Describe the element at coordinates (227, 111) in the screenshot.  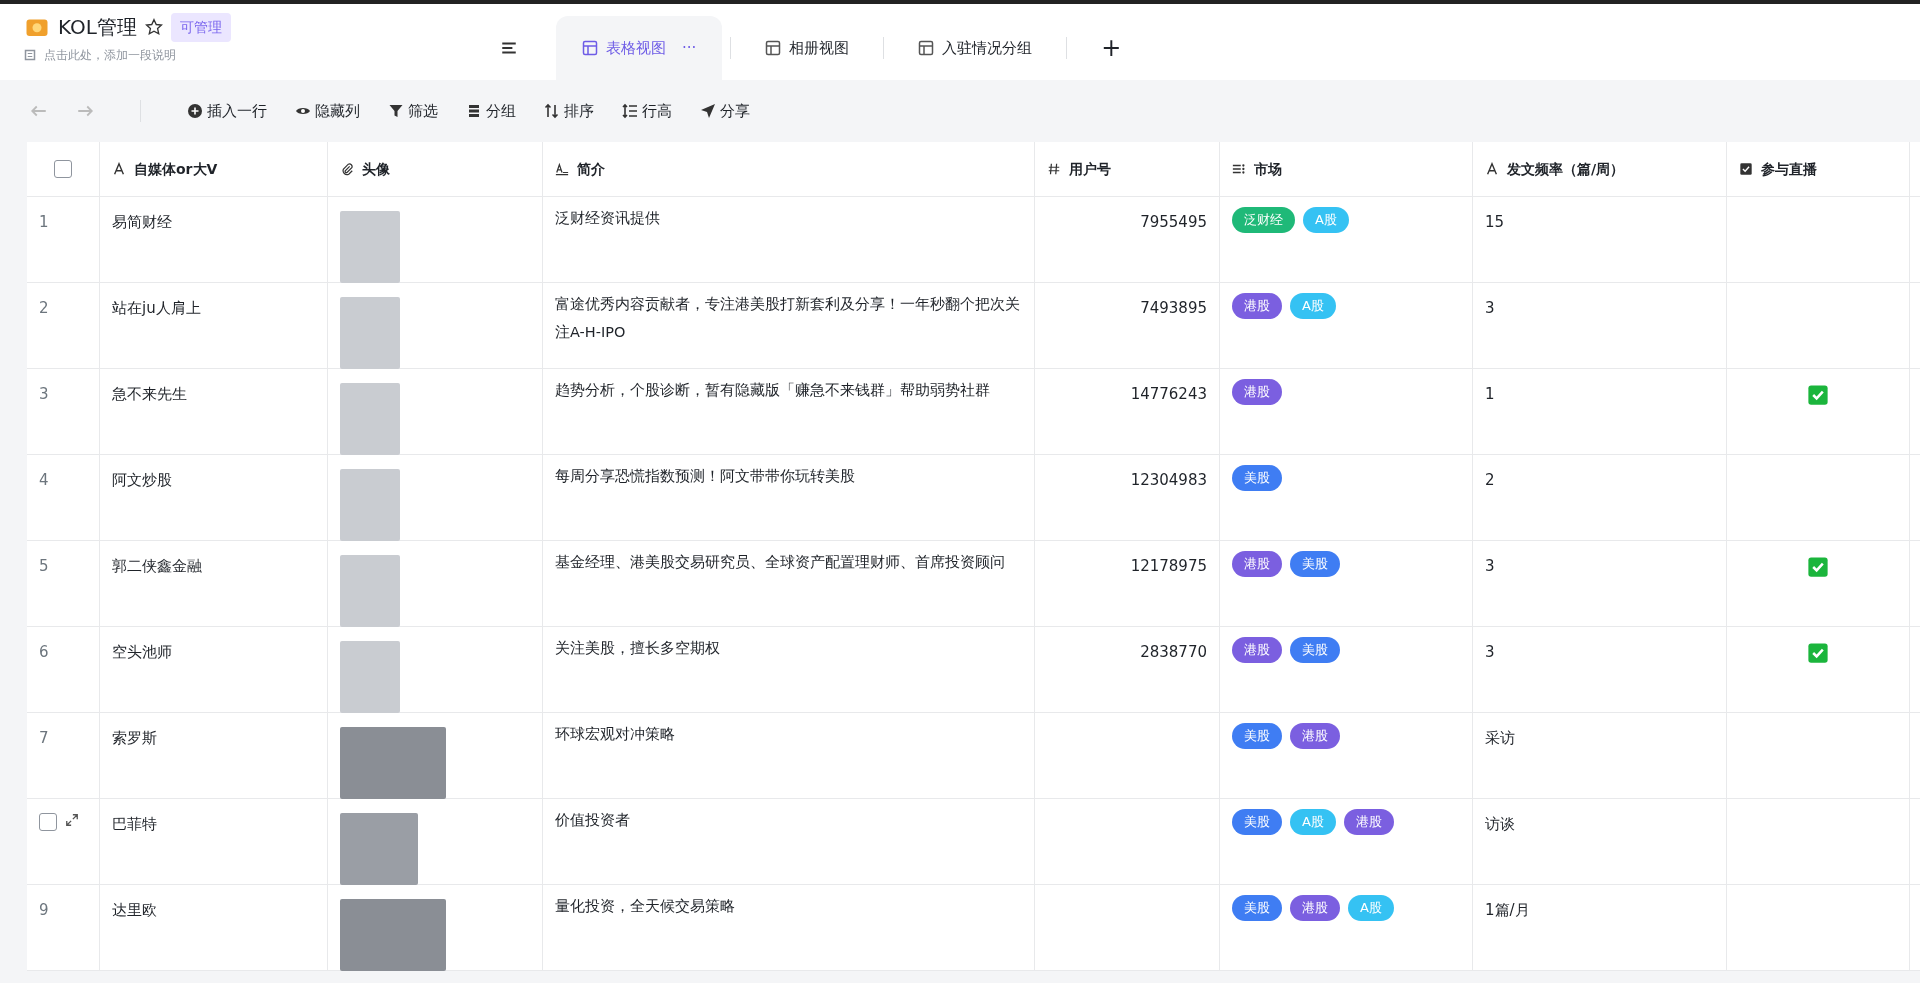
I see `toolbar-button: 插入一行` at that location.